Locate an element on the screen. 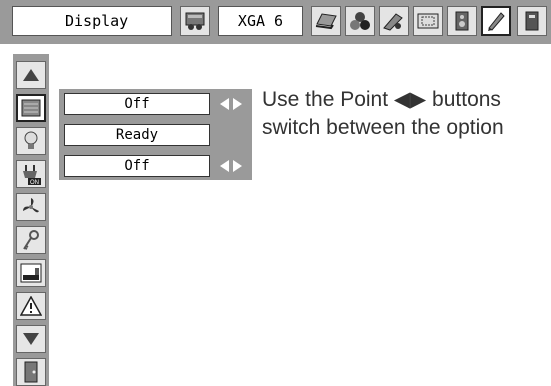 The width and height of the screenshot is (551, 386). menu-title-field: Display is located at coordinates (92, 21).